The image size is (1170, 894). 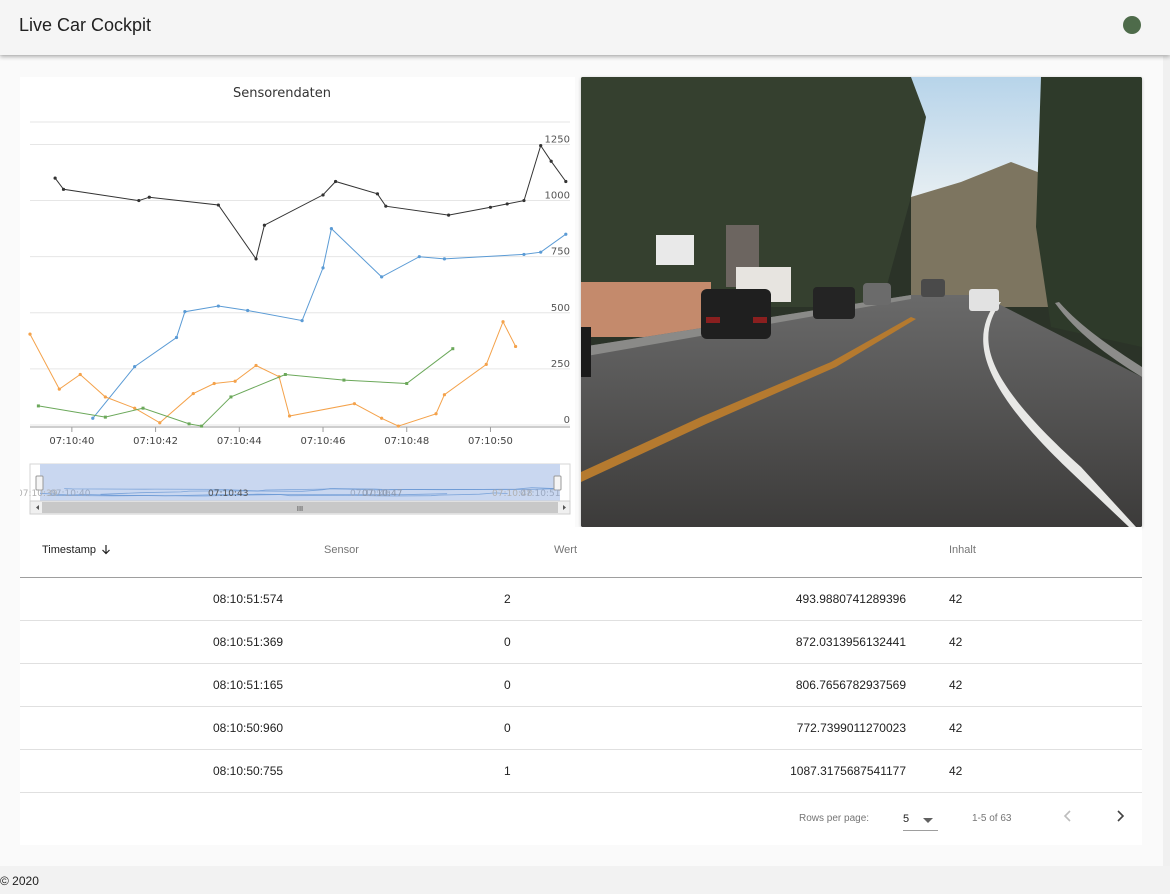 I want to click on next-page-button, so click(x=1120, y=816).